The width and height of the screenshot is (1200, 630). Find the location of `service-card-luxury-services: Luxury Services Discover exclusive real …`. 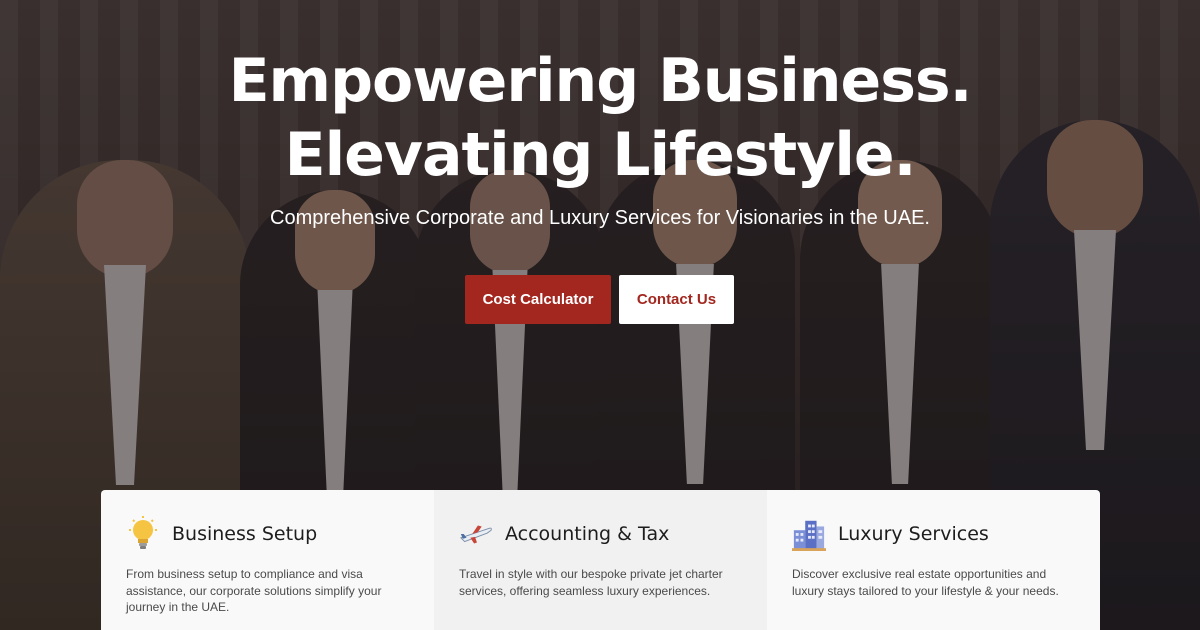

service-card-luxury-services: Luxury Services Discover exclusive real … is located at coordinates (933, 560).